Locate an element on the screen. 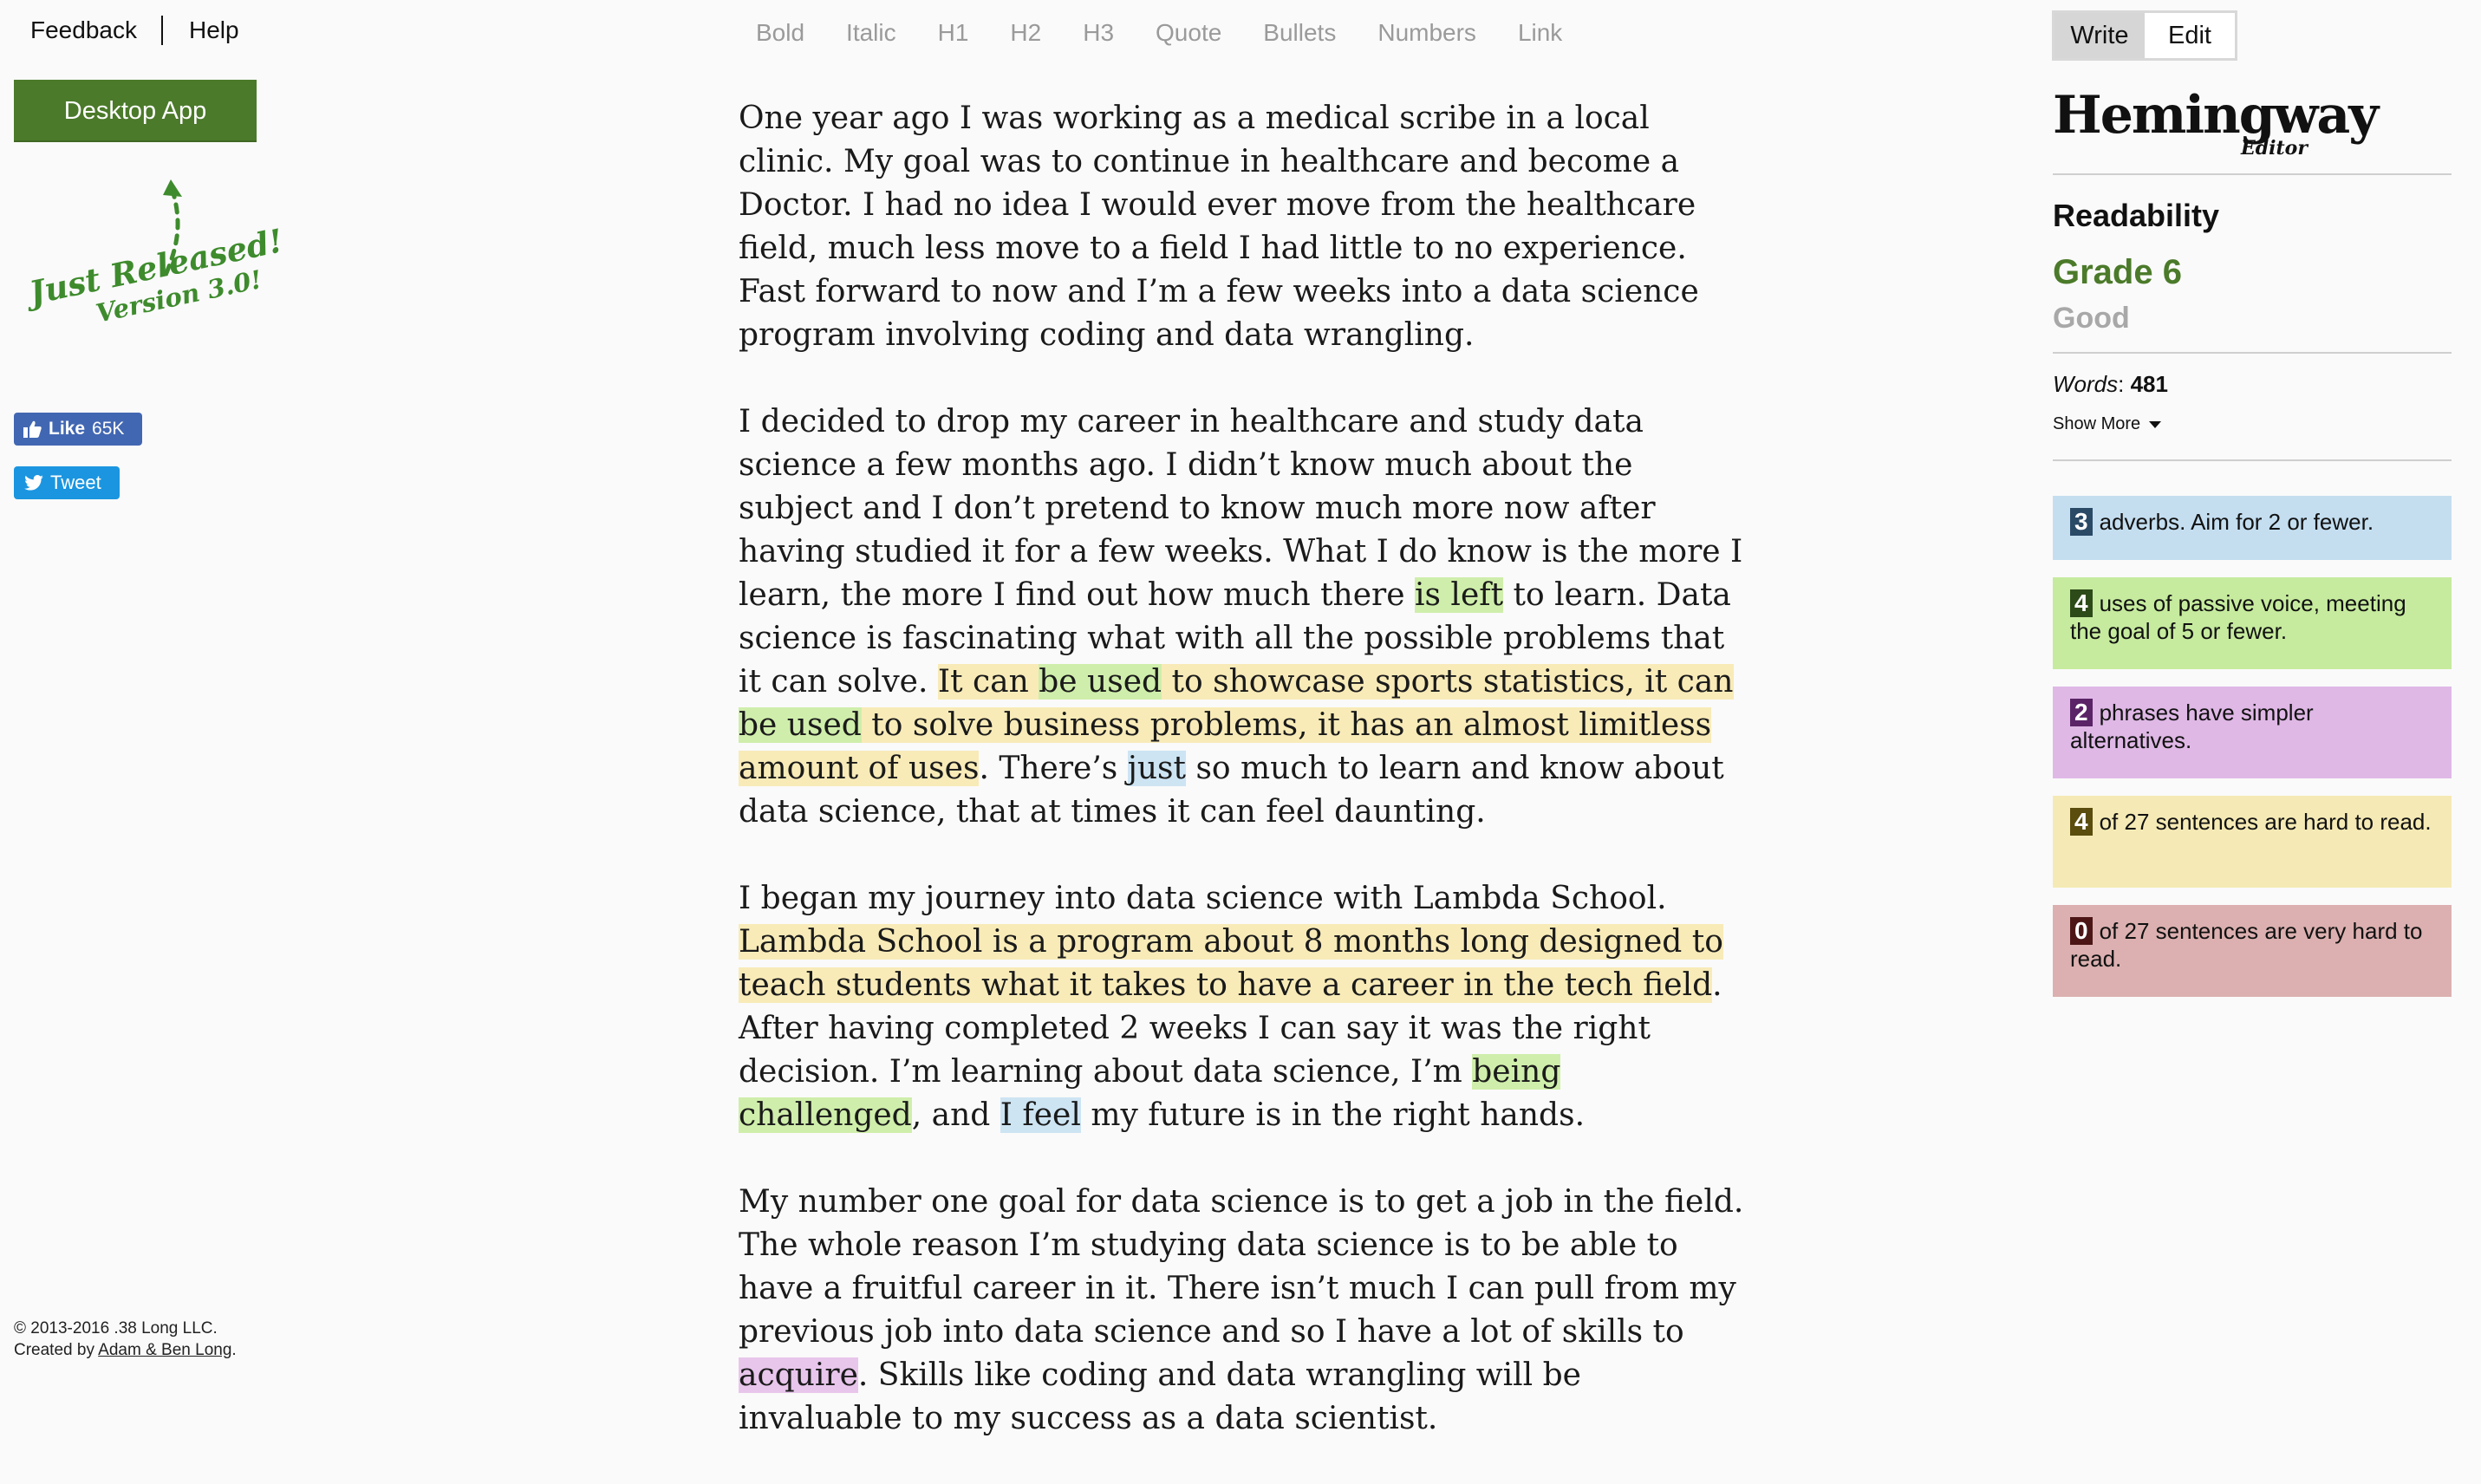  nav-divider is located at coordinates (161, 30).